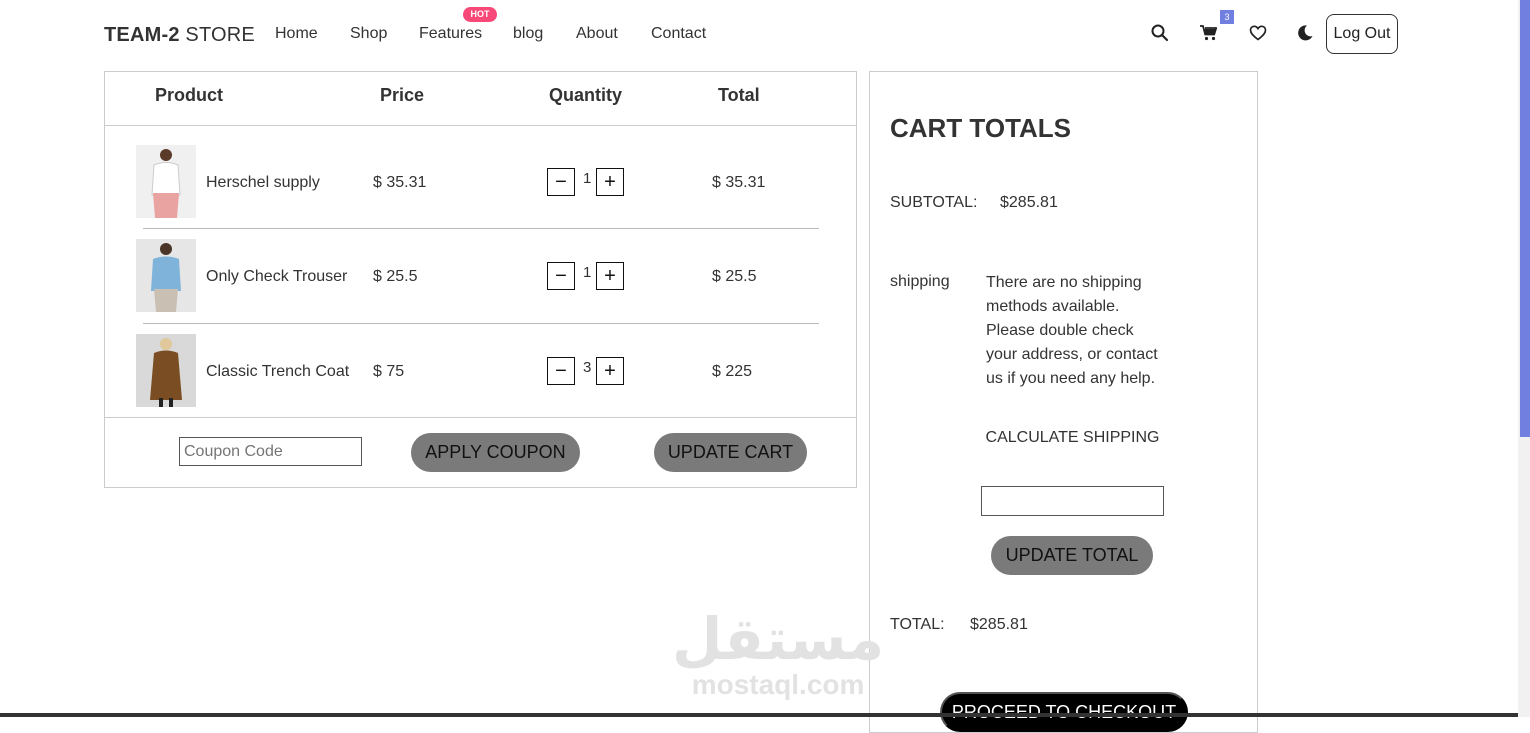 Image resolution: width=1530 pixels, height=733 pixels. Describe the element at coordinates (395, 276) in the screenshot. I see `product-price: $ 25.5` at that location.